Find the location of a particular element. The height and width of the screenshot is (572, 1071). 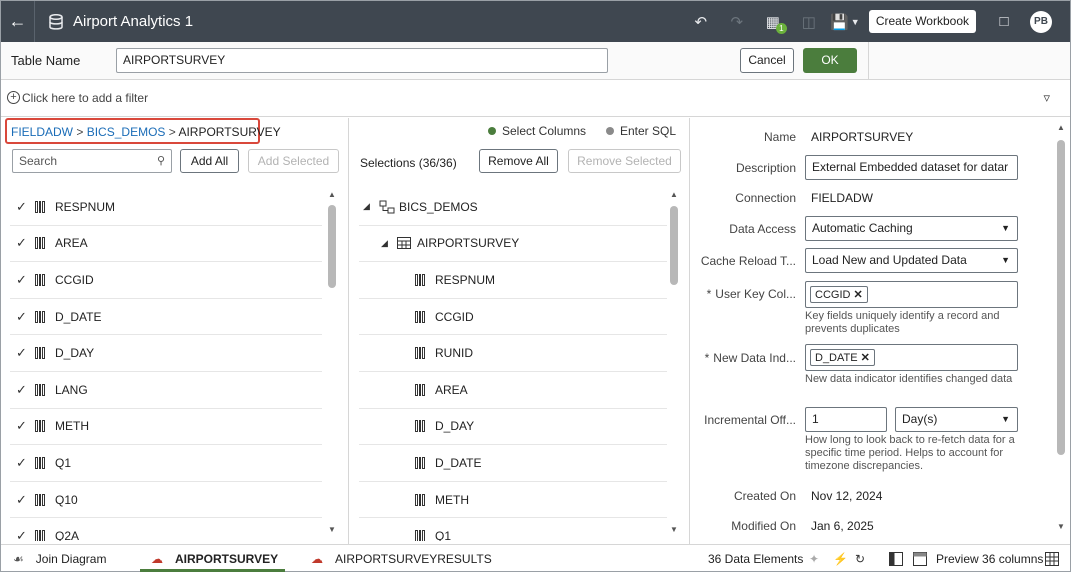

avatar: PB is located at coordinates (1041, 21).